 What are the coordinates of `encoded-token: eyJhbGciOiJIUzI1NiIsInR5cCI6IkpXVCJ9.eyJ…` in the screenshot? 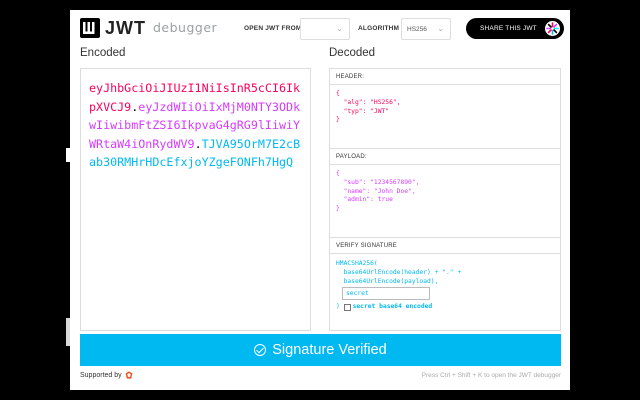 It's located at (195, 125).